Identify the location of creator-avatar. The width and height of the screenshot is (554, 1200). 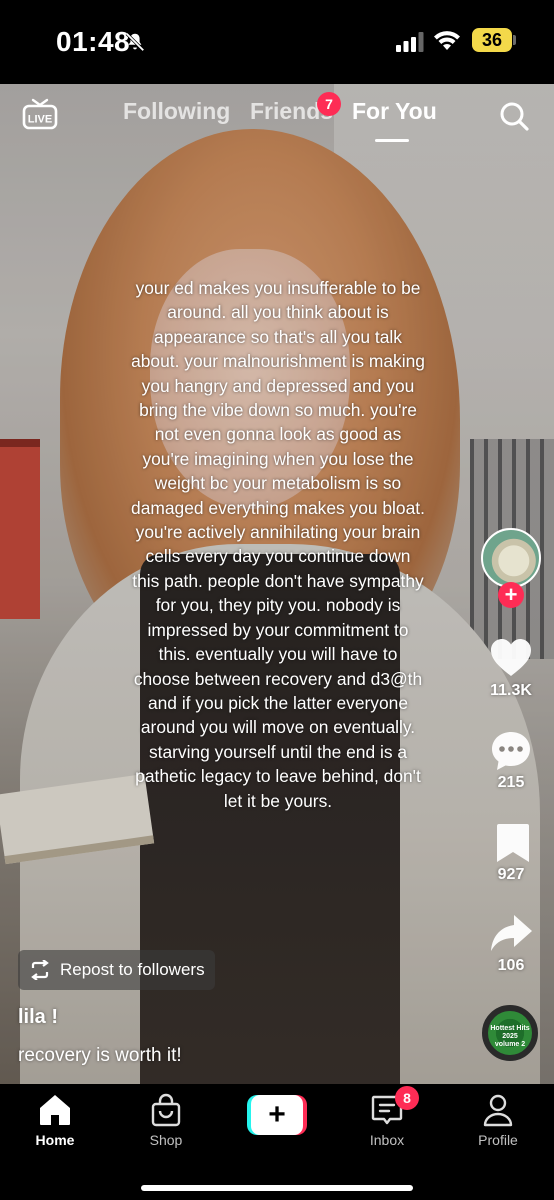
(511, 558).